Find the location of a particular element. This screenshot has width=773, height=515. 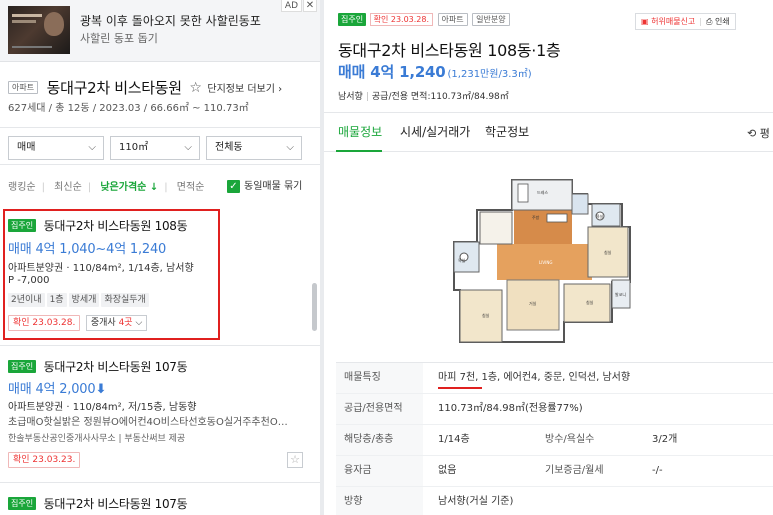

area-unit-toggle: ⟲ 평 is located at coordinates (758, 133).